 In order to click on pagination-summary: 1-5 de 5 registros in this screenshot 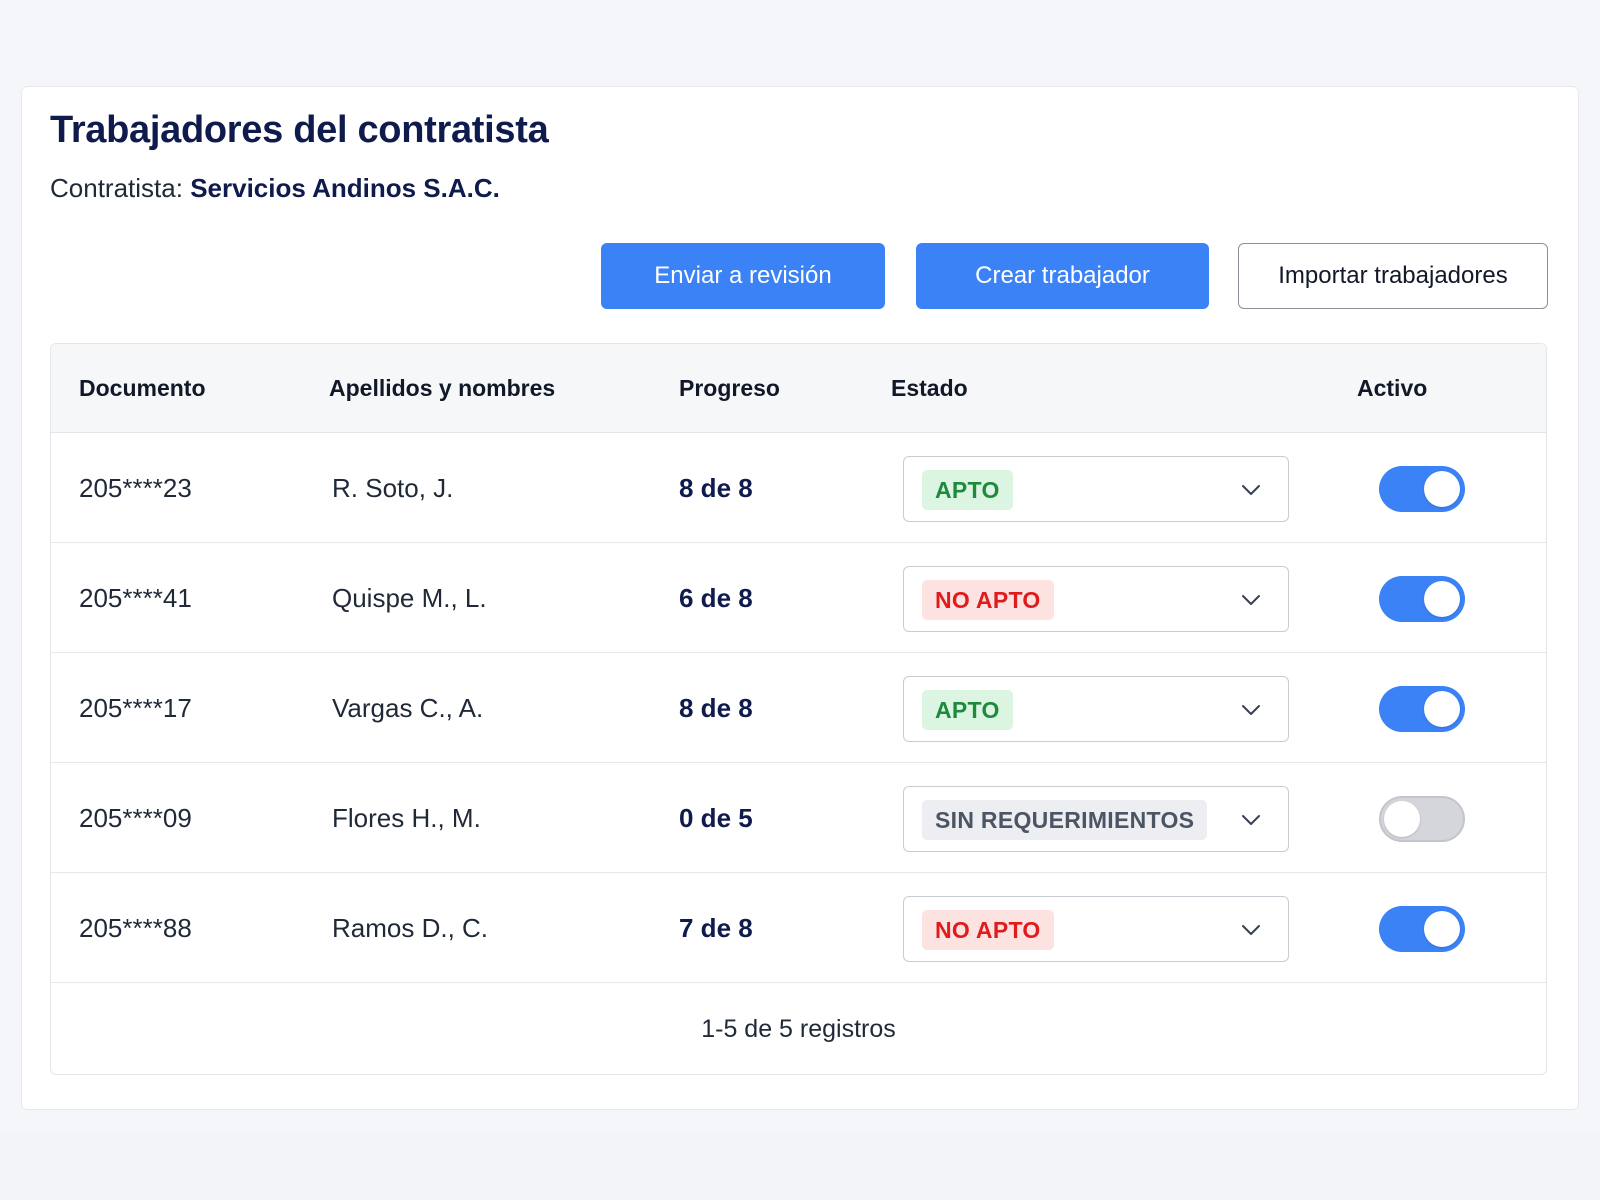, I will do `click(798, 1028)`.